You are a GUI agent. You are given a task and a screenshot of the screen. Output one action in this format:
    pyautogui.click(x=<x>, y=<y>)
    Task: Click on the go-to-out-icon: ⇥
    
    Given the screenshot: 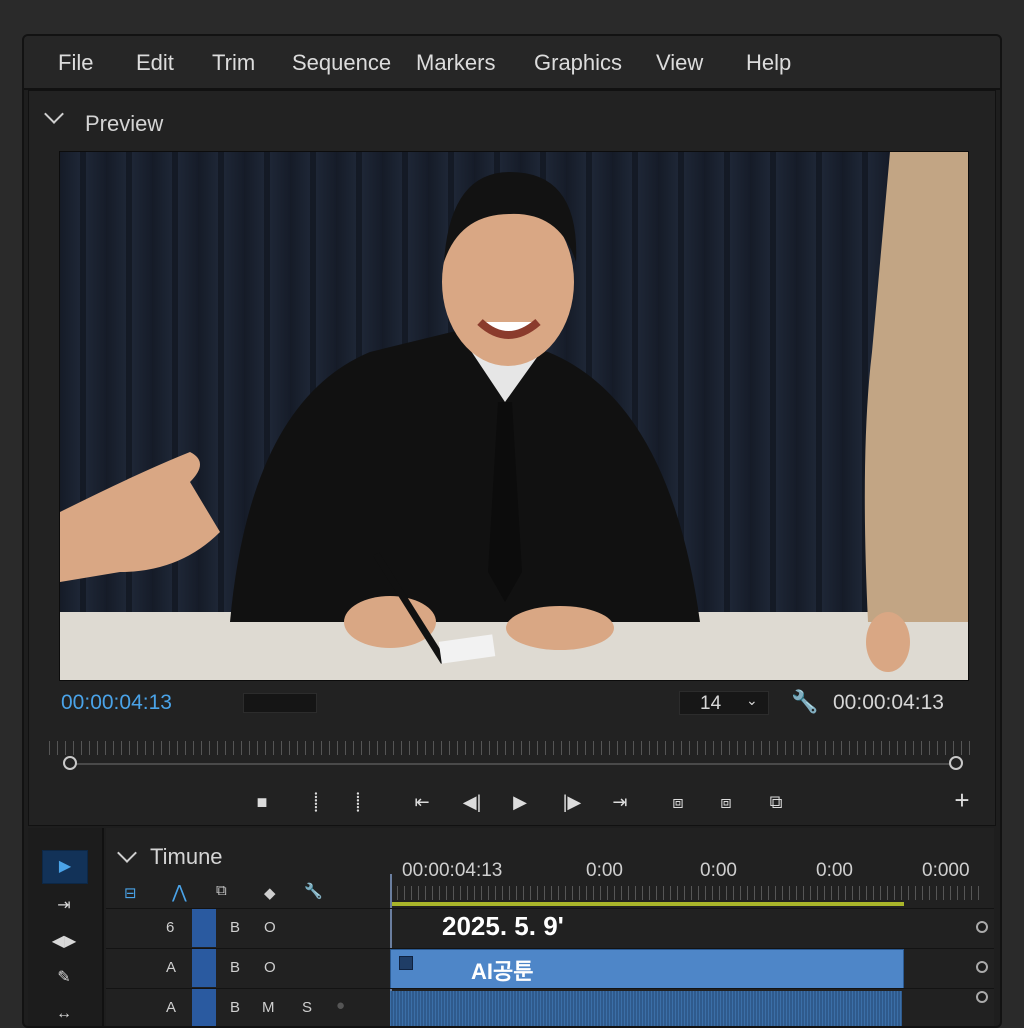 What is the action you would take?
    pyautogui.click(x=620, y=802)
    